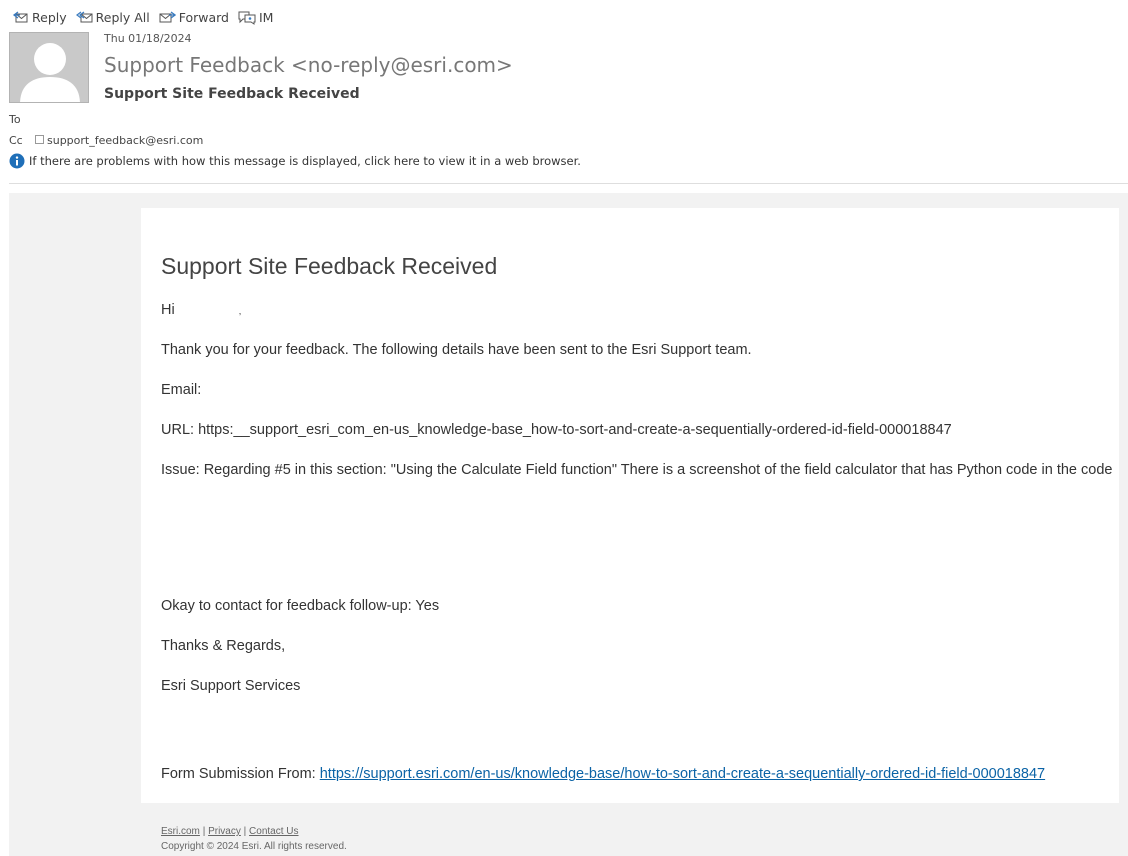 This screenshot has width=1128, height=856. Describe the element at coordinates (568, 183) in the screenshot. I see `header-divider` at that location.